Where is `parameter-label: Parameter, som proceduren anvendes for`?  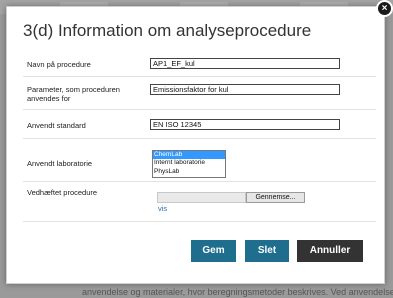 parameter-label: Parameter, som proceduren anvendes for is located at coordinates (73, 94).